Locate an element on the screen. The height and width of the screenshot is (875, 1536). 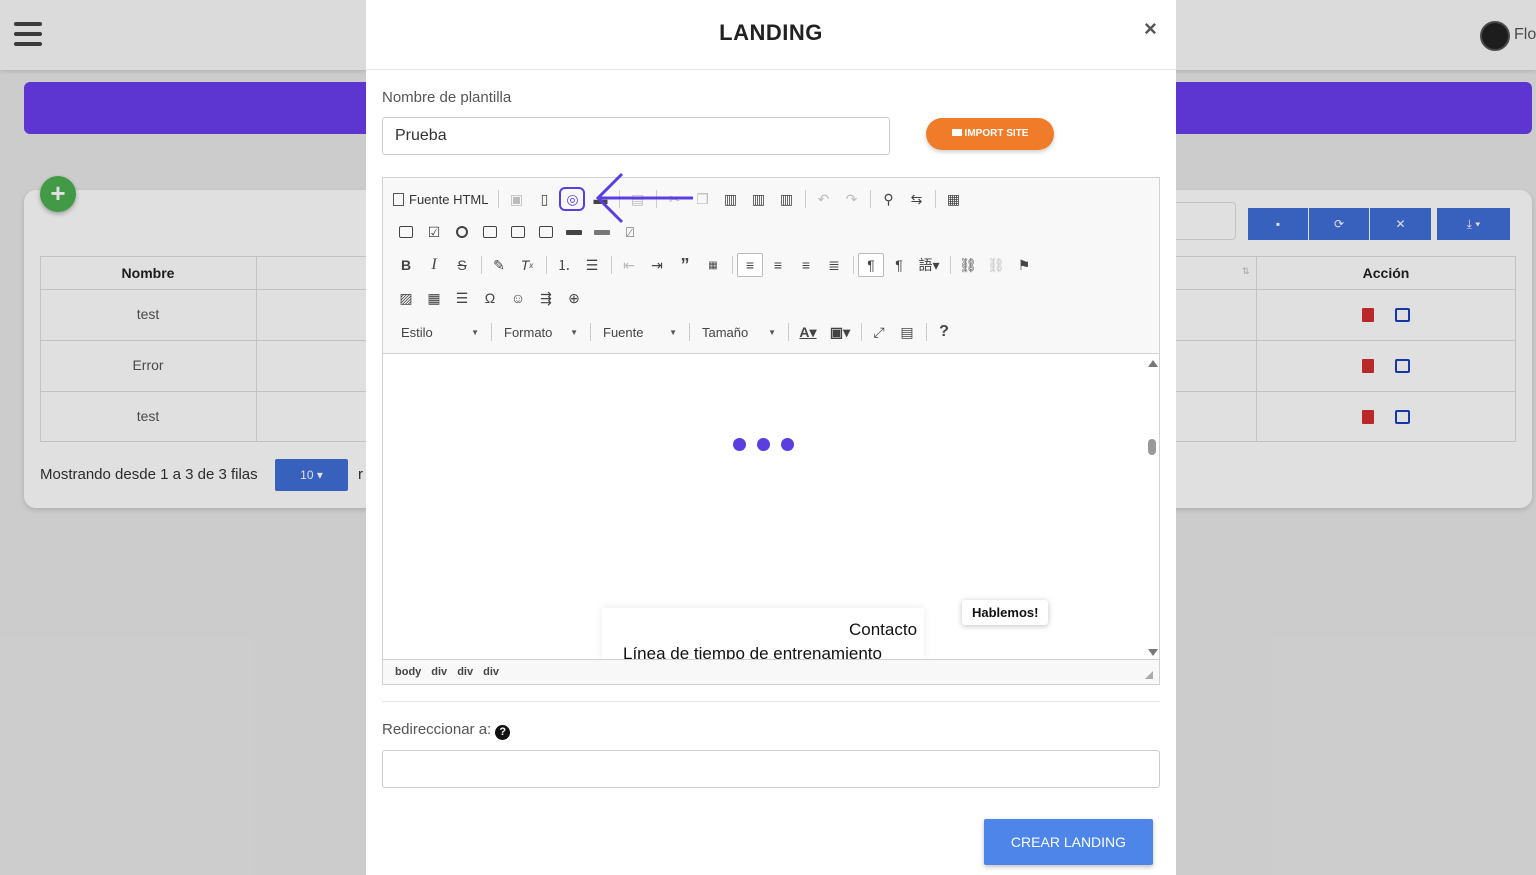
strike-icon: S is located at coordinates (462, 265).